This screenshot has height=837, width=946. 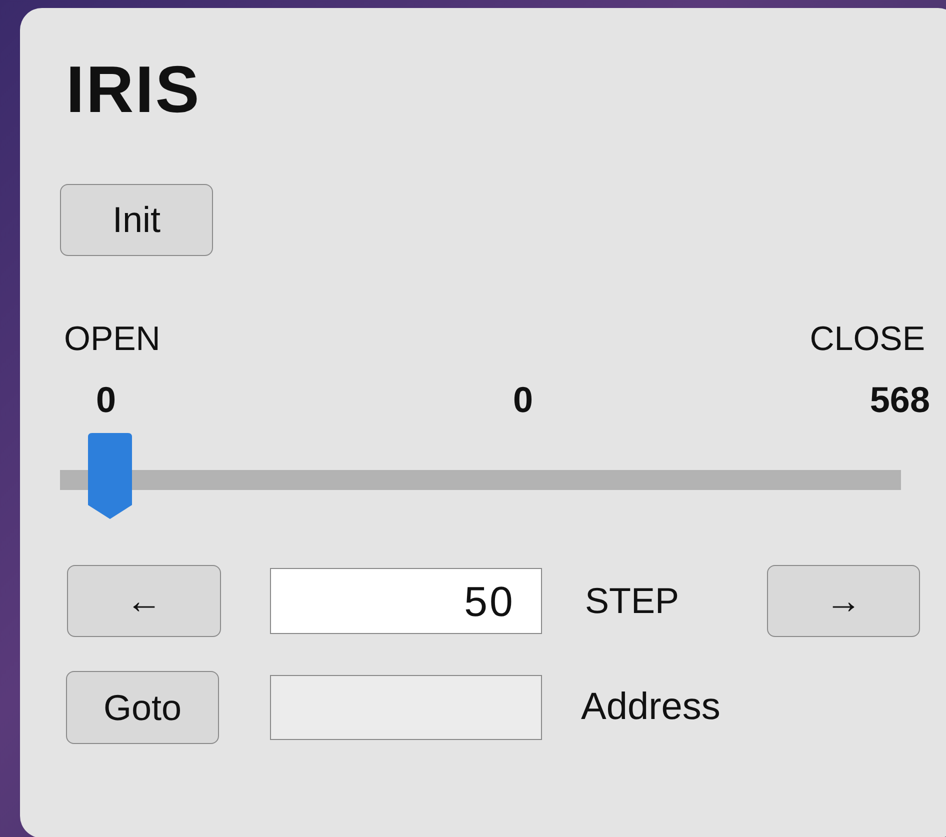 I want to click on close-label: CLOSE, so click(x=867, y=339).